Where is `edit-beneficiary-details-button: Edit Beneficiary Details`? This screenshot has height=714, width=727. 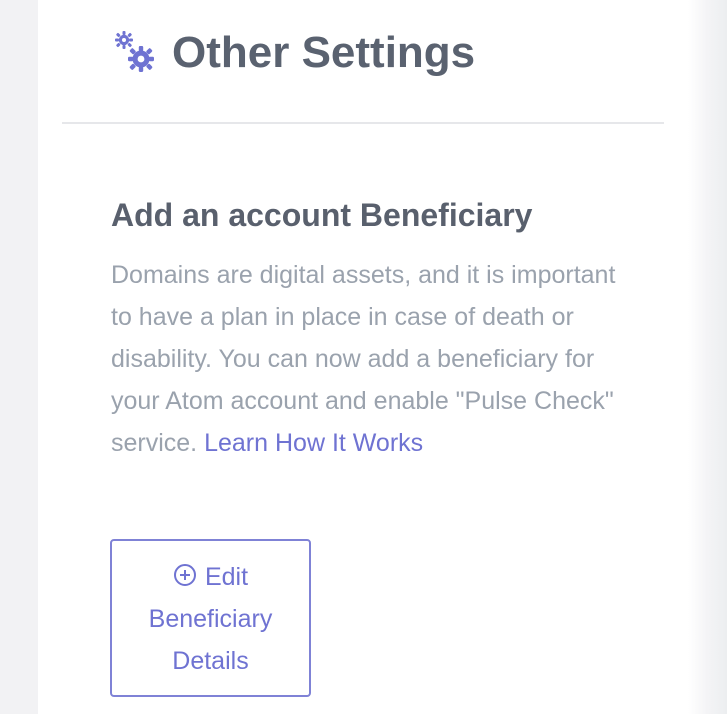
edit-beneficiary-details-button: Edit Beneficiary Details is located at coordinates (210, 618).